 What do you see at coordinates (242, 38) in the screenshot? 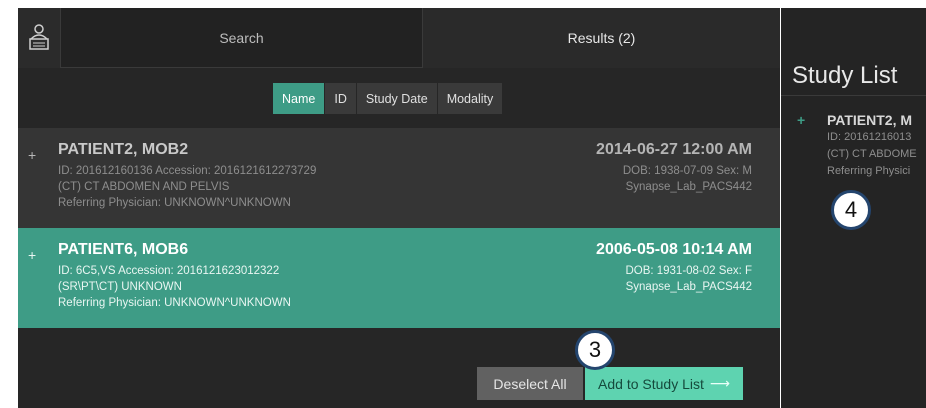
I see `tab-search: Search` at bounding box center [242, 38].